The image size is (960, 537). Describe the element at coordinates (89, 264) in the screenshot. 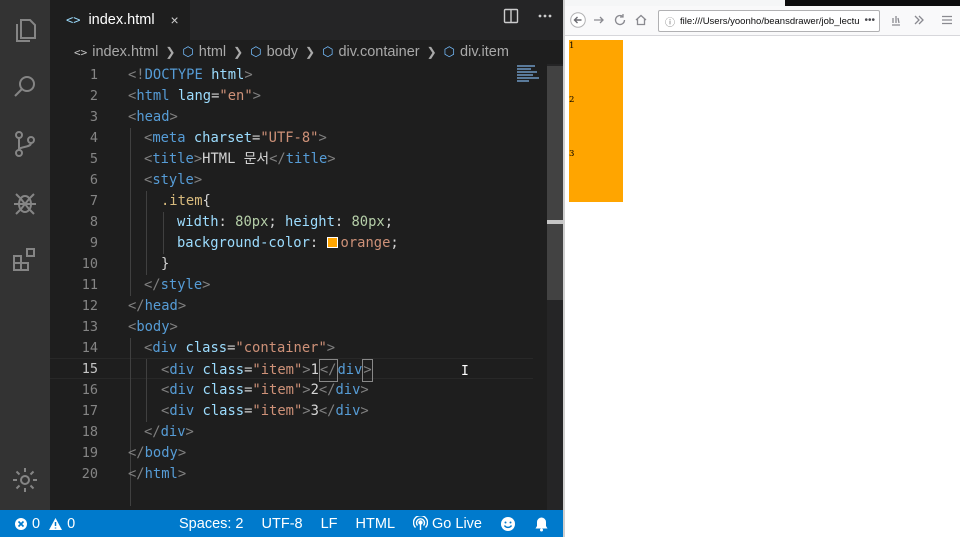

I see `line-number: 10` at that location.